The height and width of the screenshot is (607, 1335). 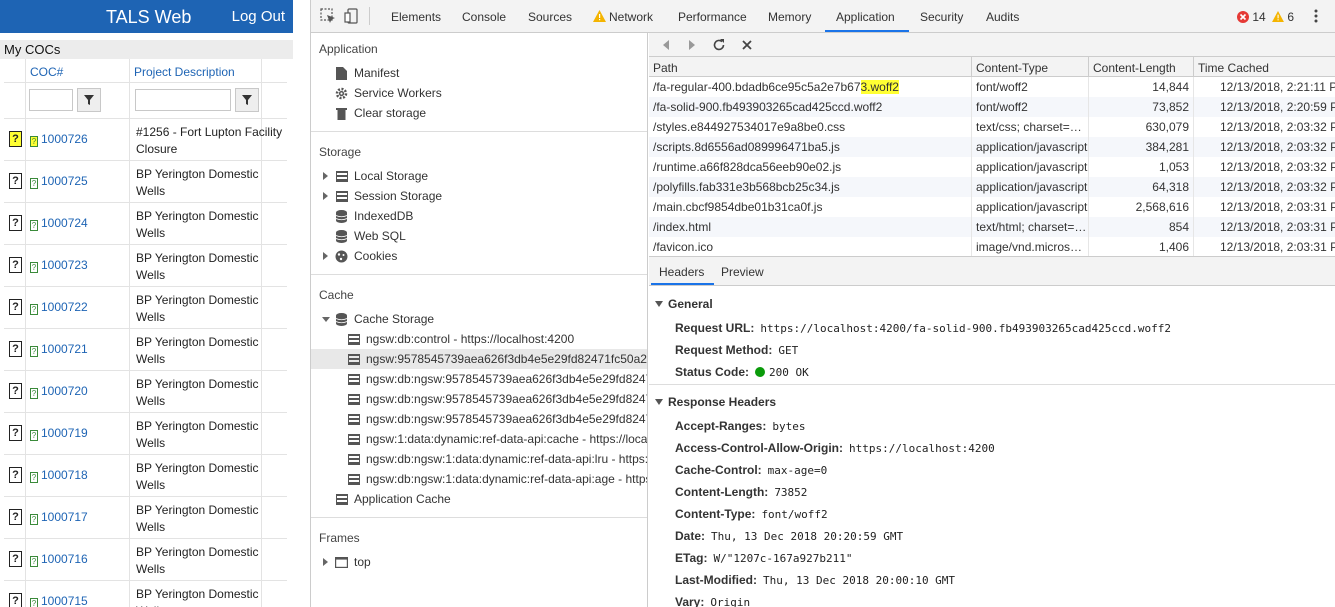 I want to click on table-row: ?? 1000721 BP Yerington Domestic Wells, so click(x=145, y=350).